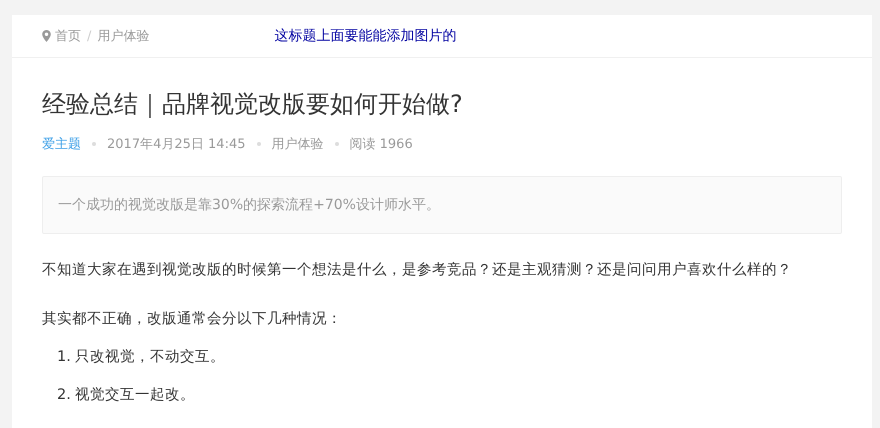 The height and width of the screenshot is (428, 880). Describe the element at coordinates (64, 395) in the screenshot. I see `list-number: 2.` at that location.